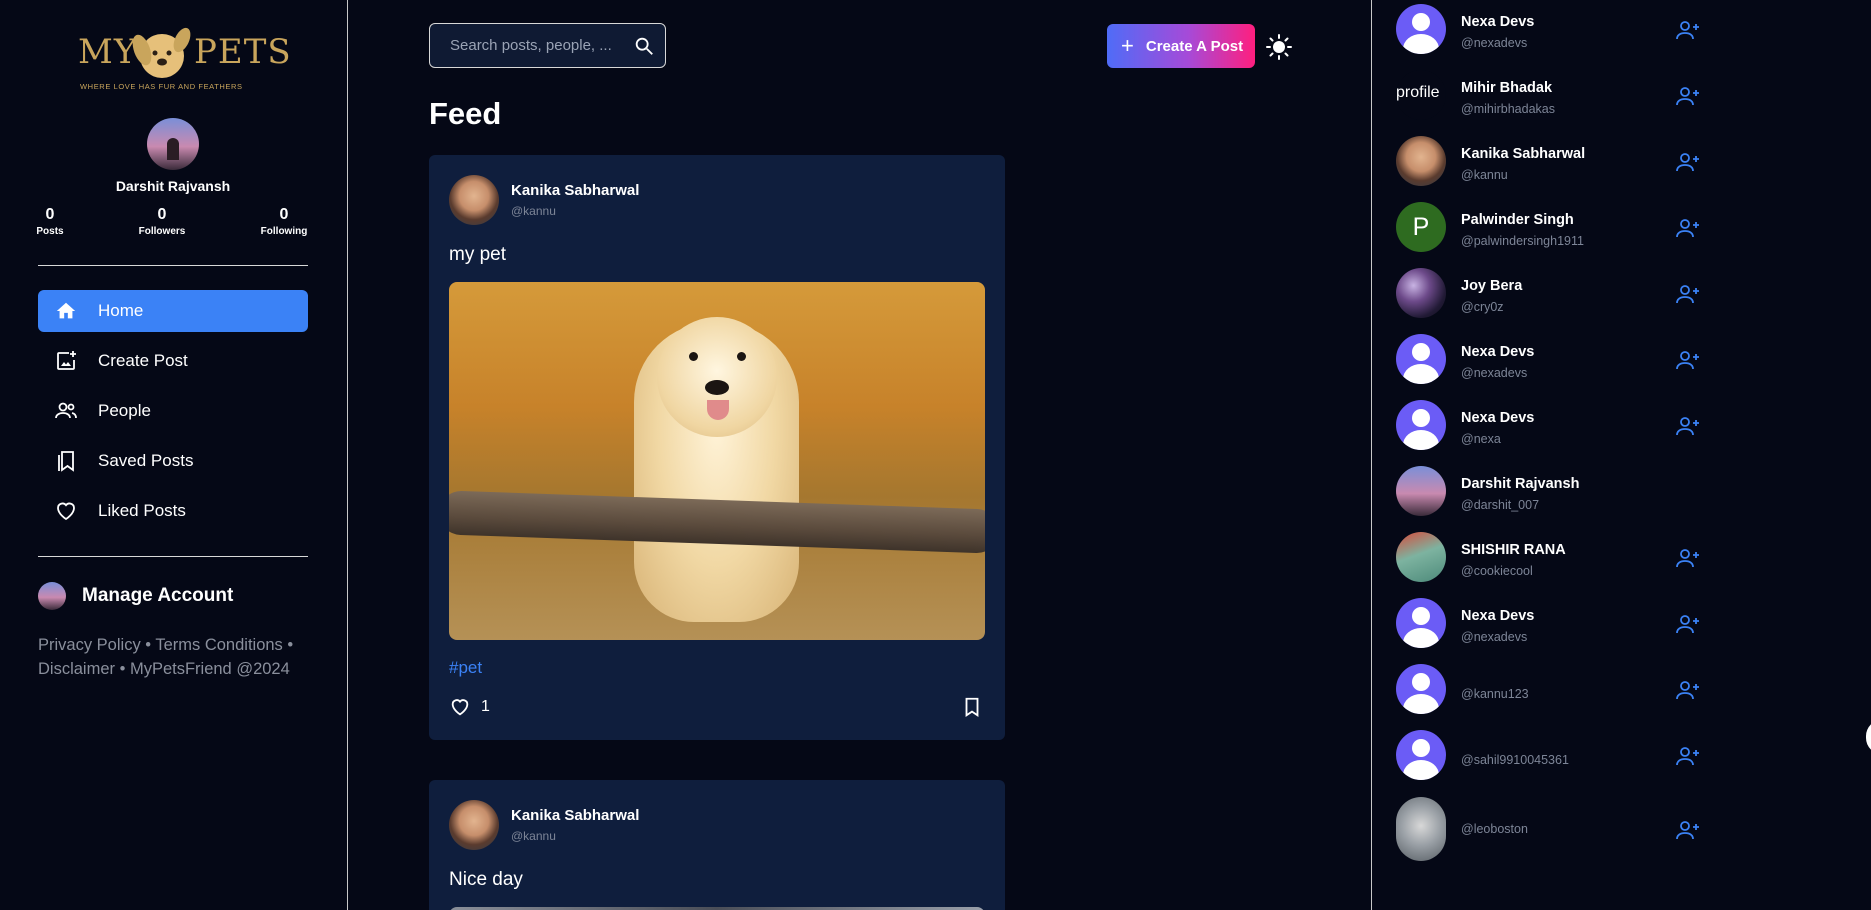  Describe the element at coordinates (1547, 562) in the screenshot. I see `user-row: SHISHIR RANA @cookiecool` at that location.